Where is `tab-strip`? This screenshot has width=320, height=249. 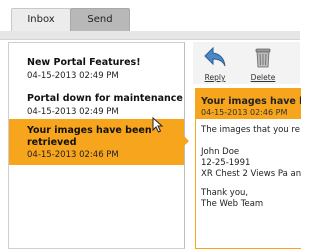 tab-strip is located at coordinates (150, 35).